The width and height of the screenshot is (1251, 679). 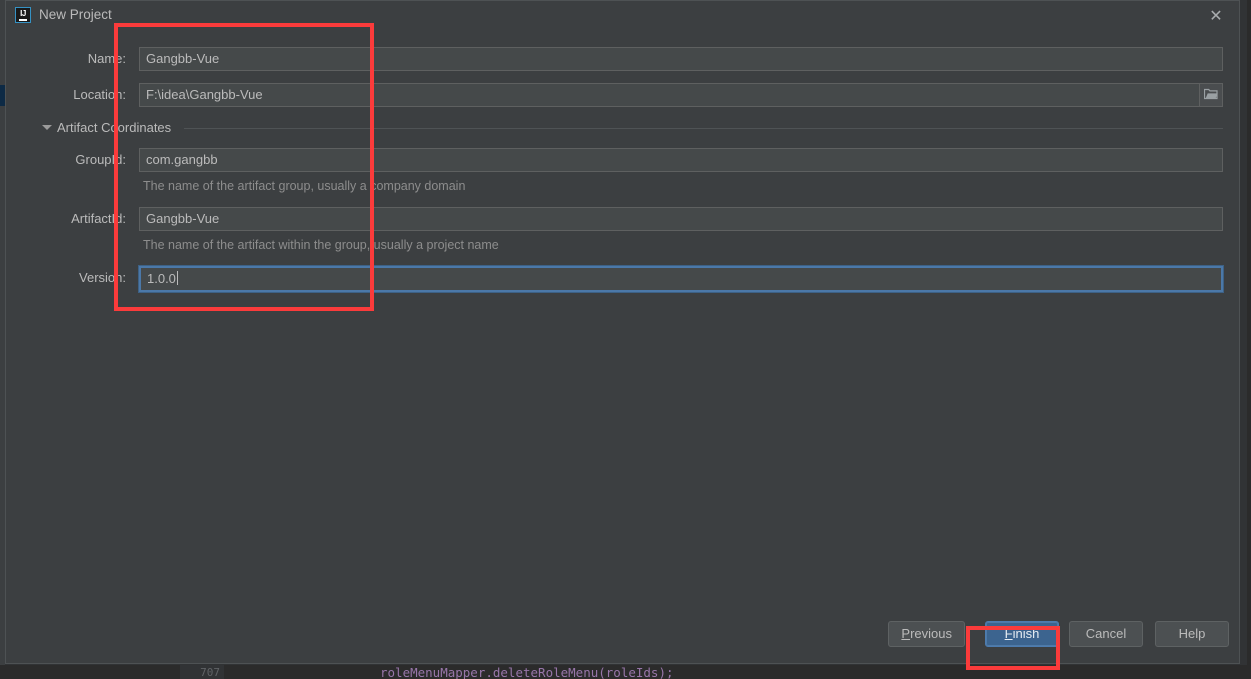 What do you see at coordinates (75, 14) in the screenshot?
I see `dialog-title: New Project` at bounding box center [75, 14].